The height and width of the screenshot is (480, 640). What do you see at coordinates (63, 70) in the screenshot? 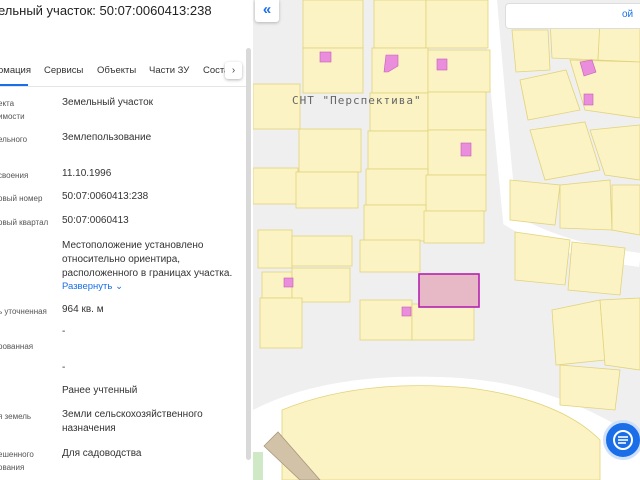
I see `tab-services: Сервисы` at bounding box center [63, 70].